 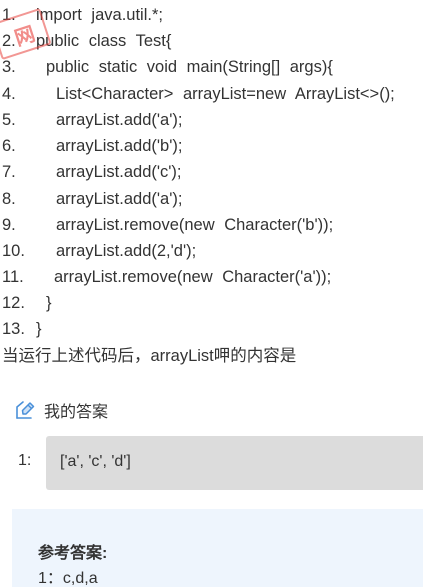 I want to click on line-number: 6., so click(x=9, y=146).